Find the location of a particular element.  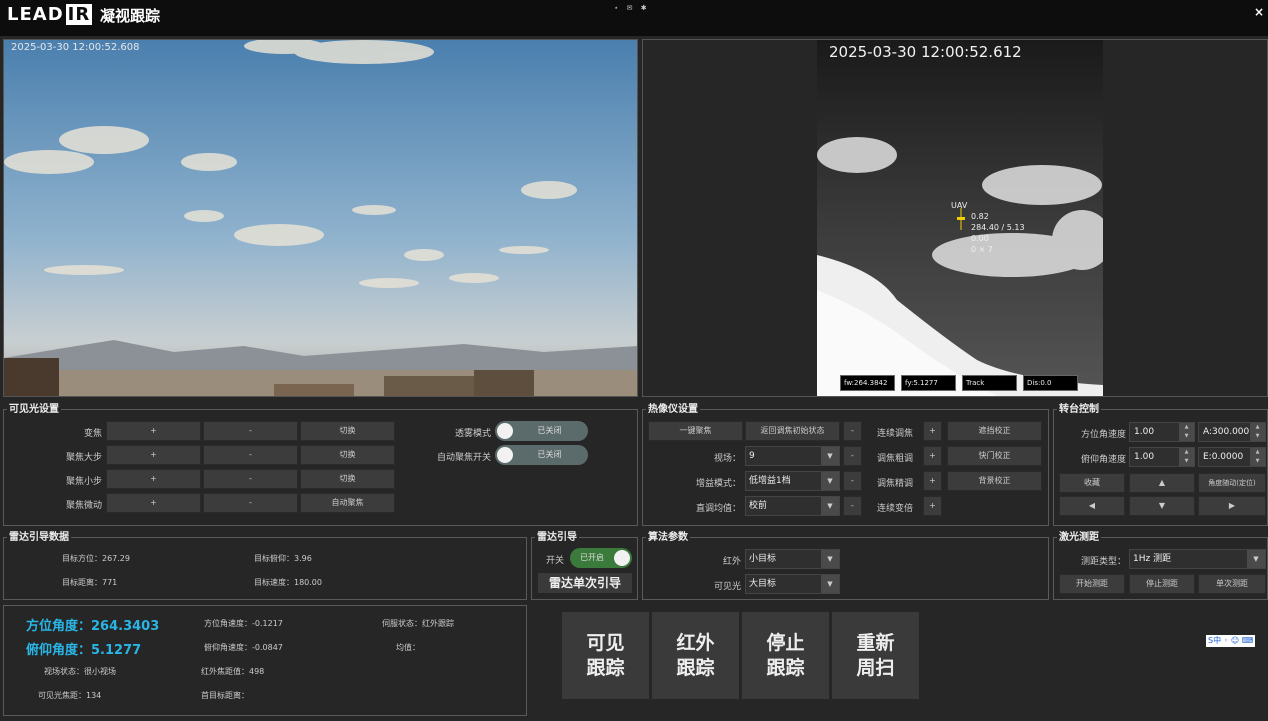

stop-ranging-button: 停止测距 is located at coordinates (1162, 584).